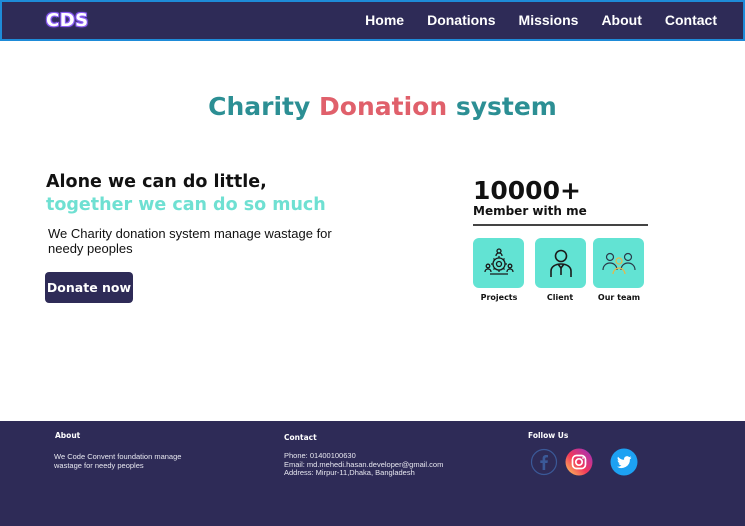  Describe the element at coordinates (624, 462) in the screenshot. I see `twitter-icon` at that location.